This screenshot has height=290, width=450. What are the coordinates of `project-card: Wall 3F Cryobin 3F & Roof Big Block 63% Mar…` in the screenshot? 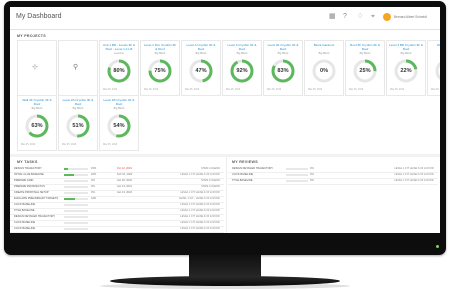 It's located at (37, 123).